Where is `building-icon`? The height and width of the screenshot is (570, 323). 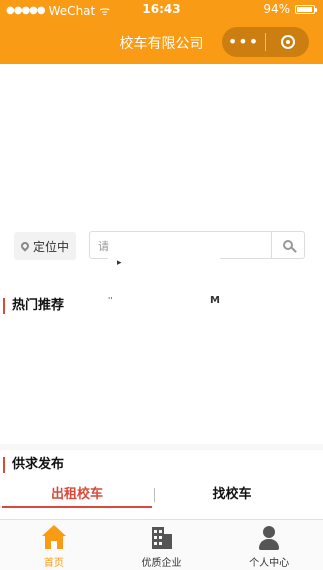 building-icon is located at coordinates (162, 538).